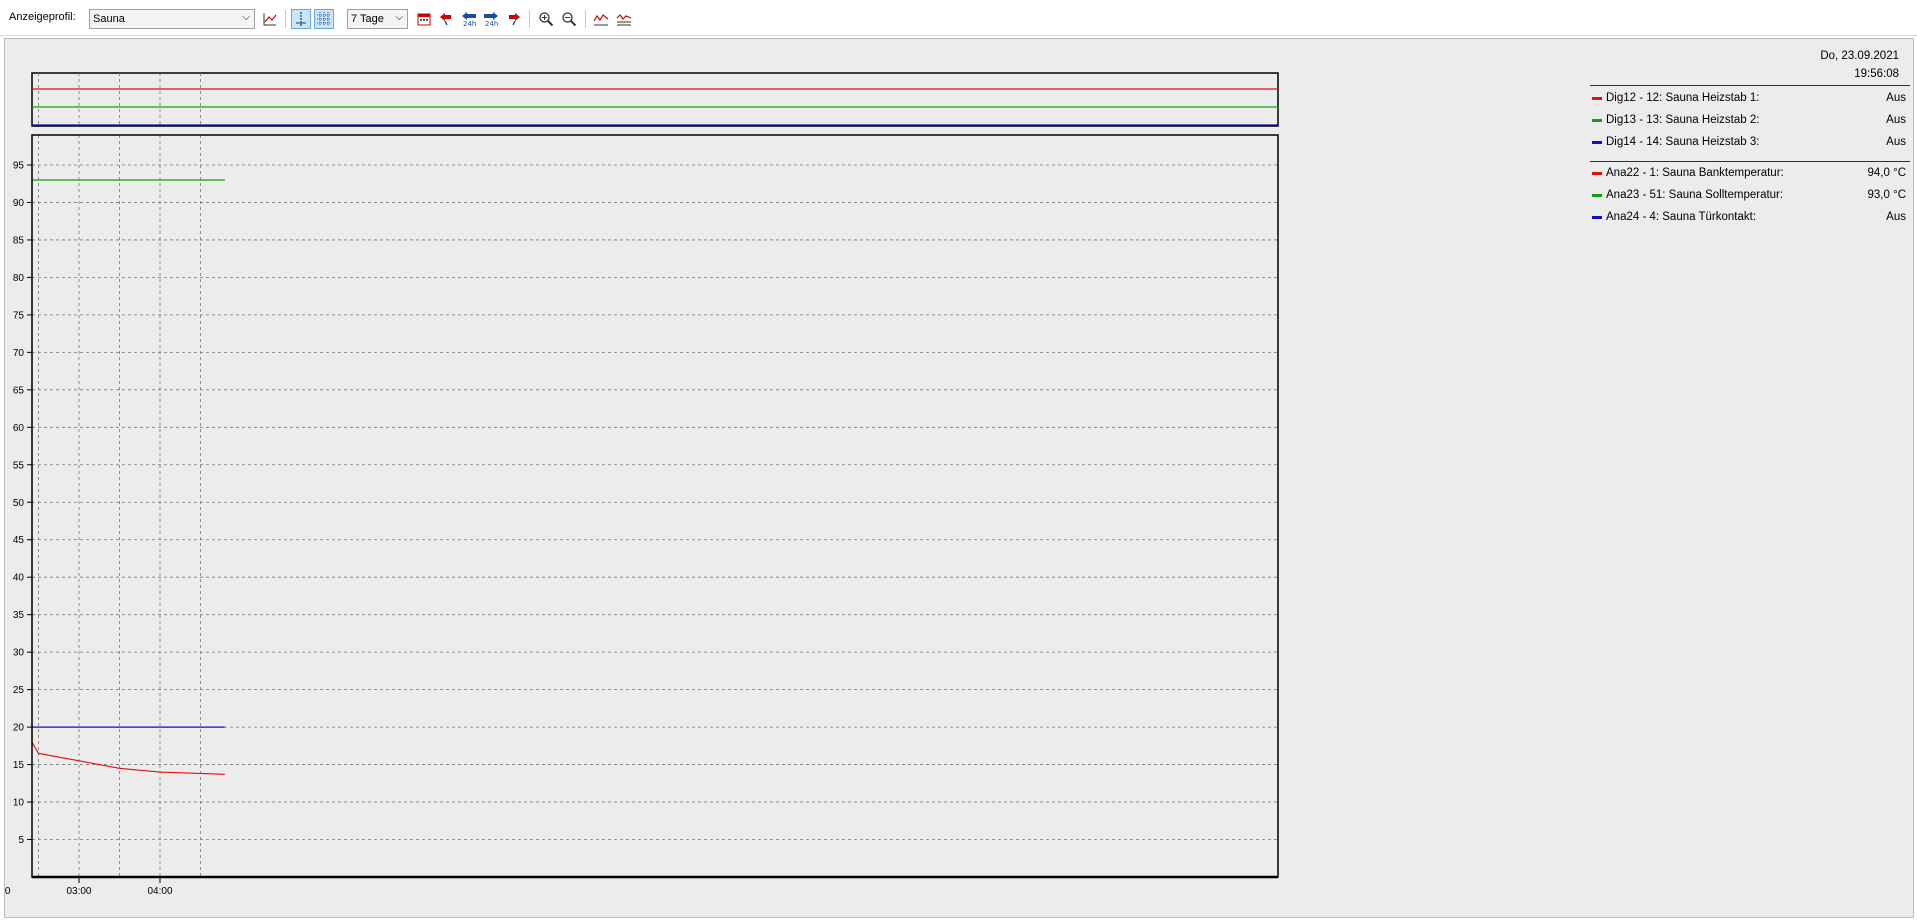 The width and height of the screenshot is (1917, 921). I want to click on step-back-icon: 24h, so click(469, 19).